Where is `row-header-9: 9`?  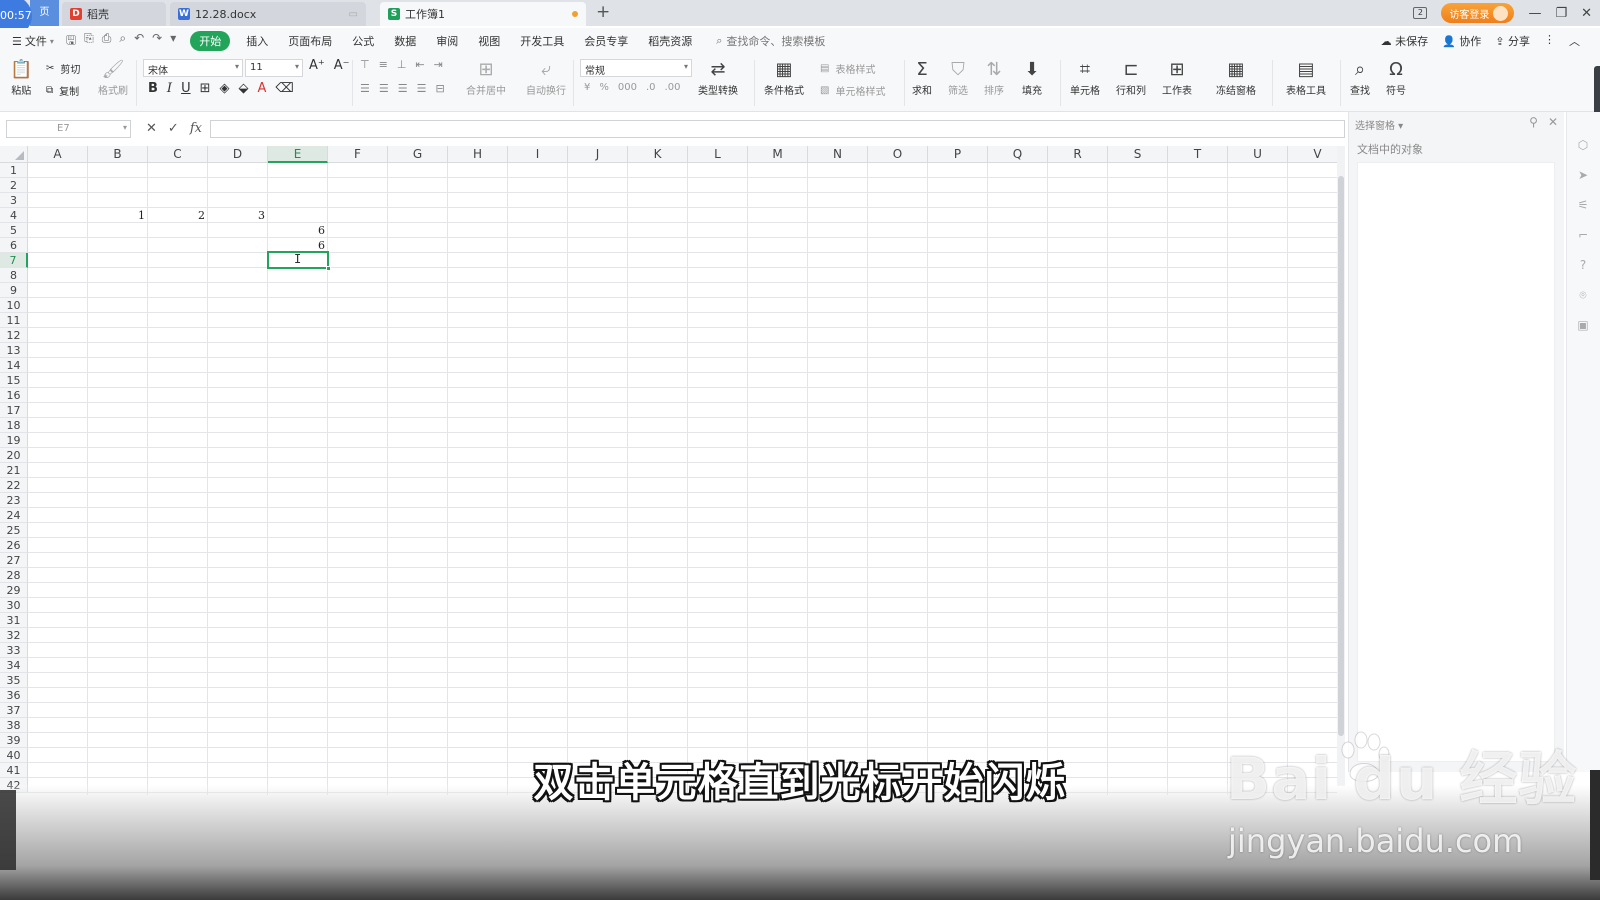
row-header-9: 9 is located at coordinates (14, 290).